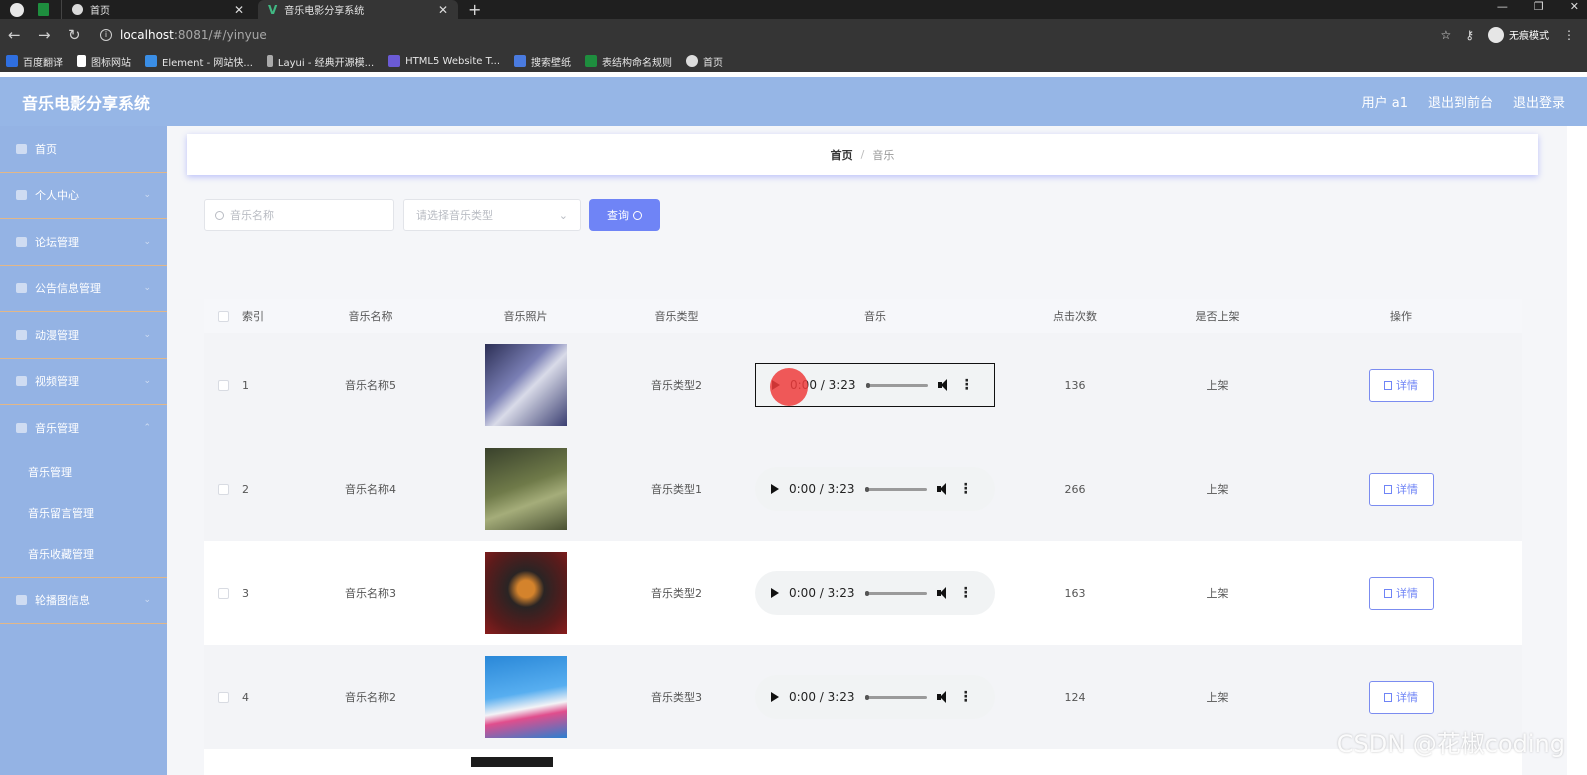 This screenshot has width=1587, height=775. What do you see at coordinates (842, 155) in the screenshot?
I see `breadcrumb-home: 首页` at bounding box center [842, 155].